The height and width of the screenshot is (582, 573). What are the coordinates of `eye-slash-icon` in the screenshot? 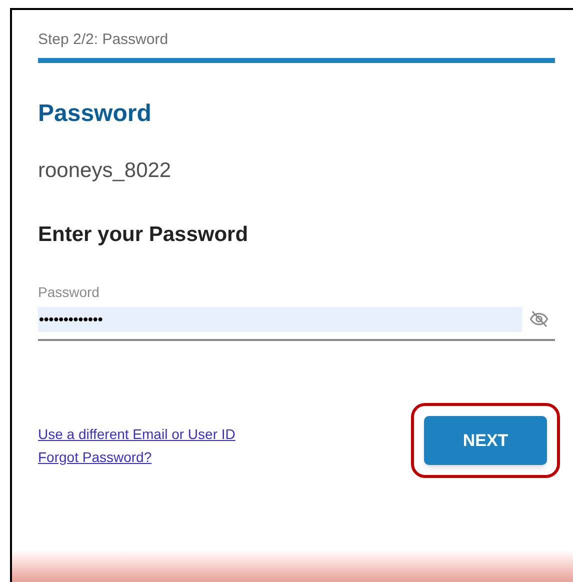 It's located at (539, 319).